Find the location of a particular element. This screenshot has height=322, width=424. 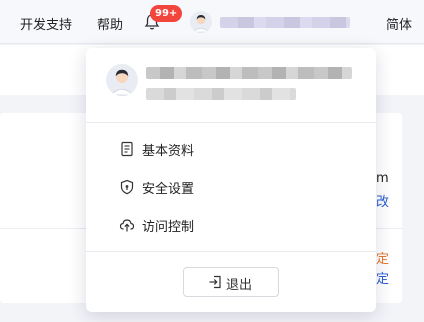

top-bar: 开发支持 帮助 99+ 简体 is located at coordinates (212, 22).